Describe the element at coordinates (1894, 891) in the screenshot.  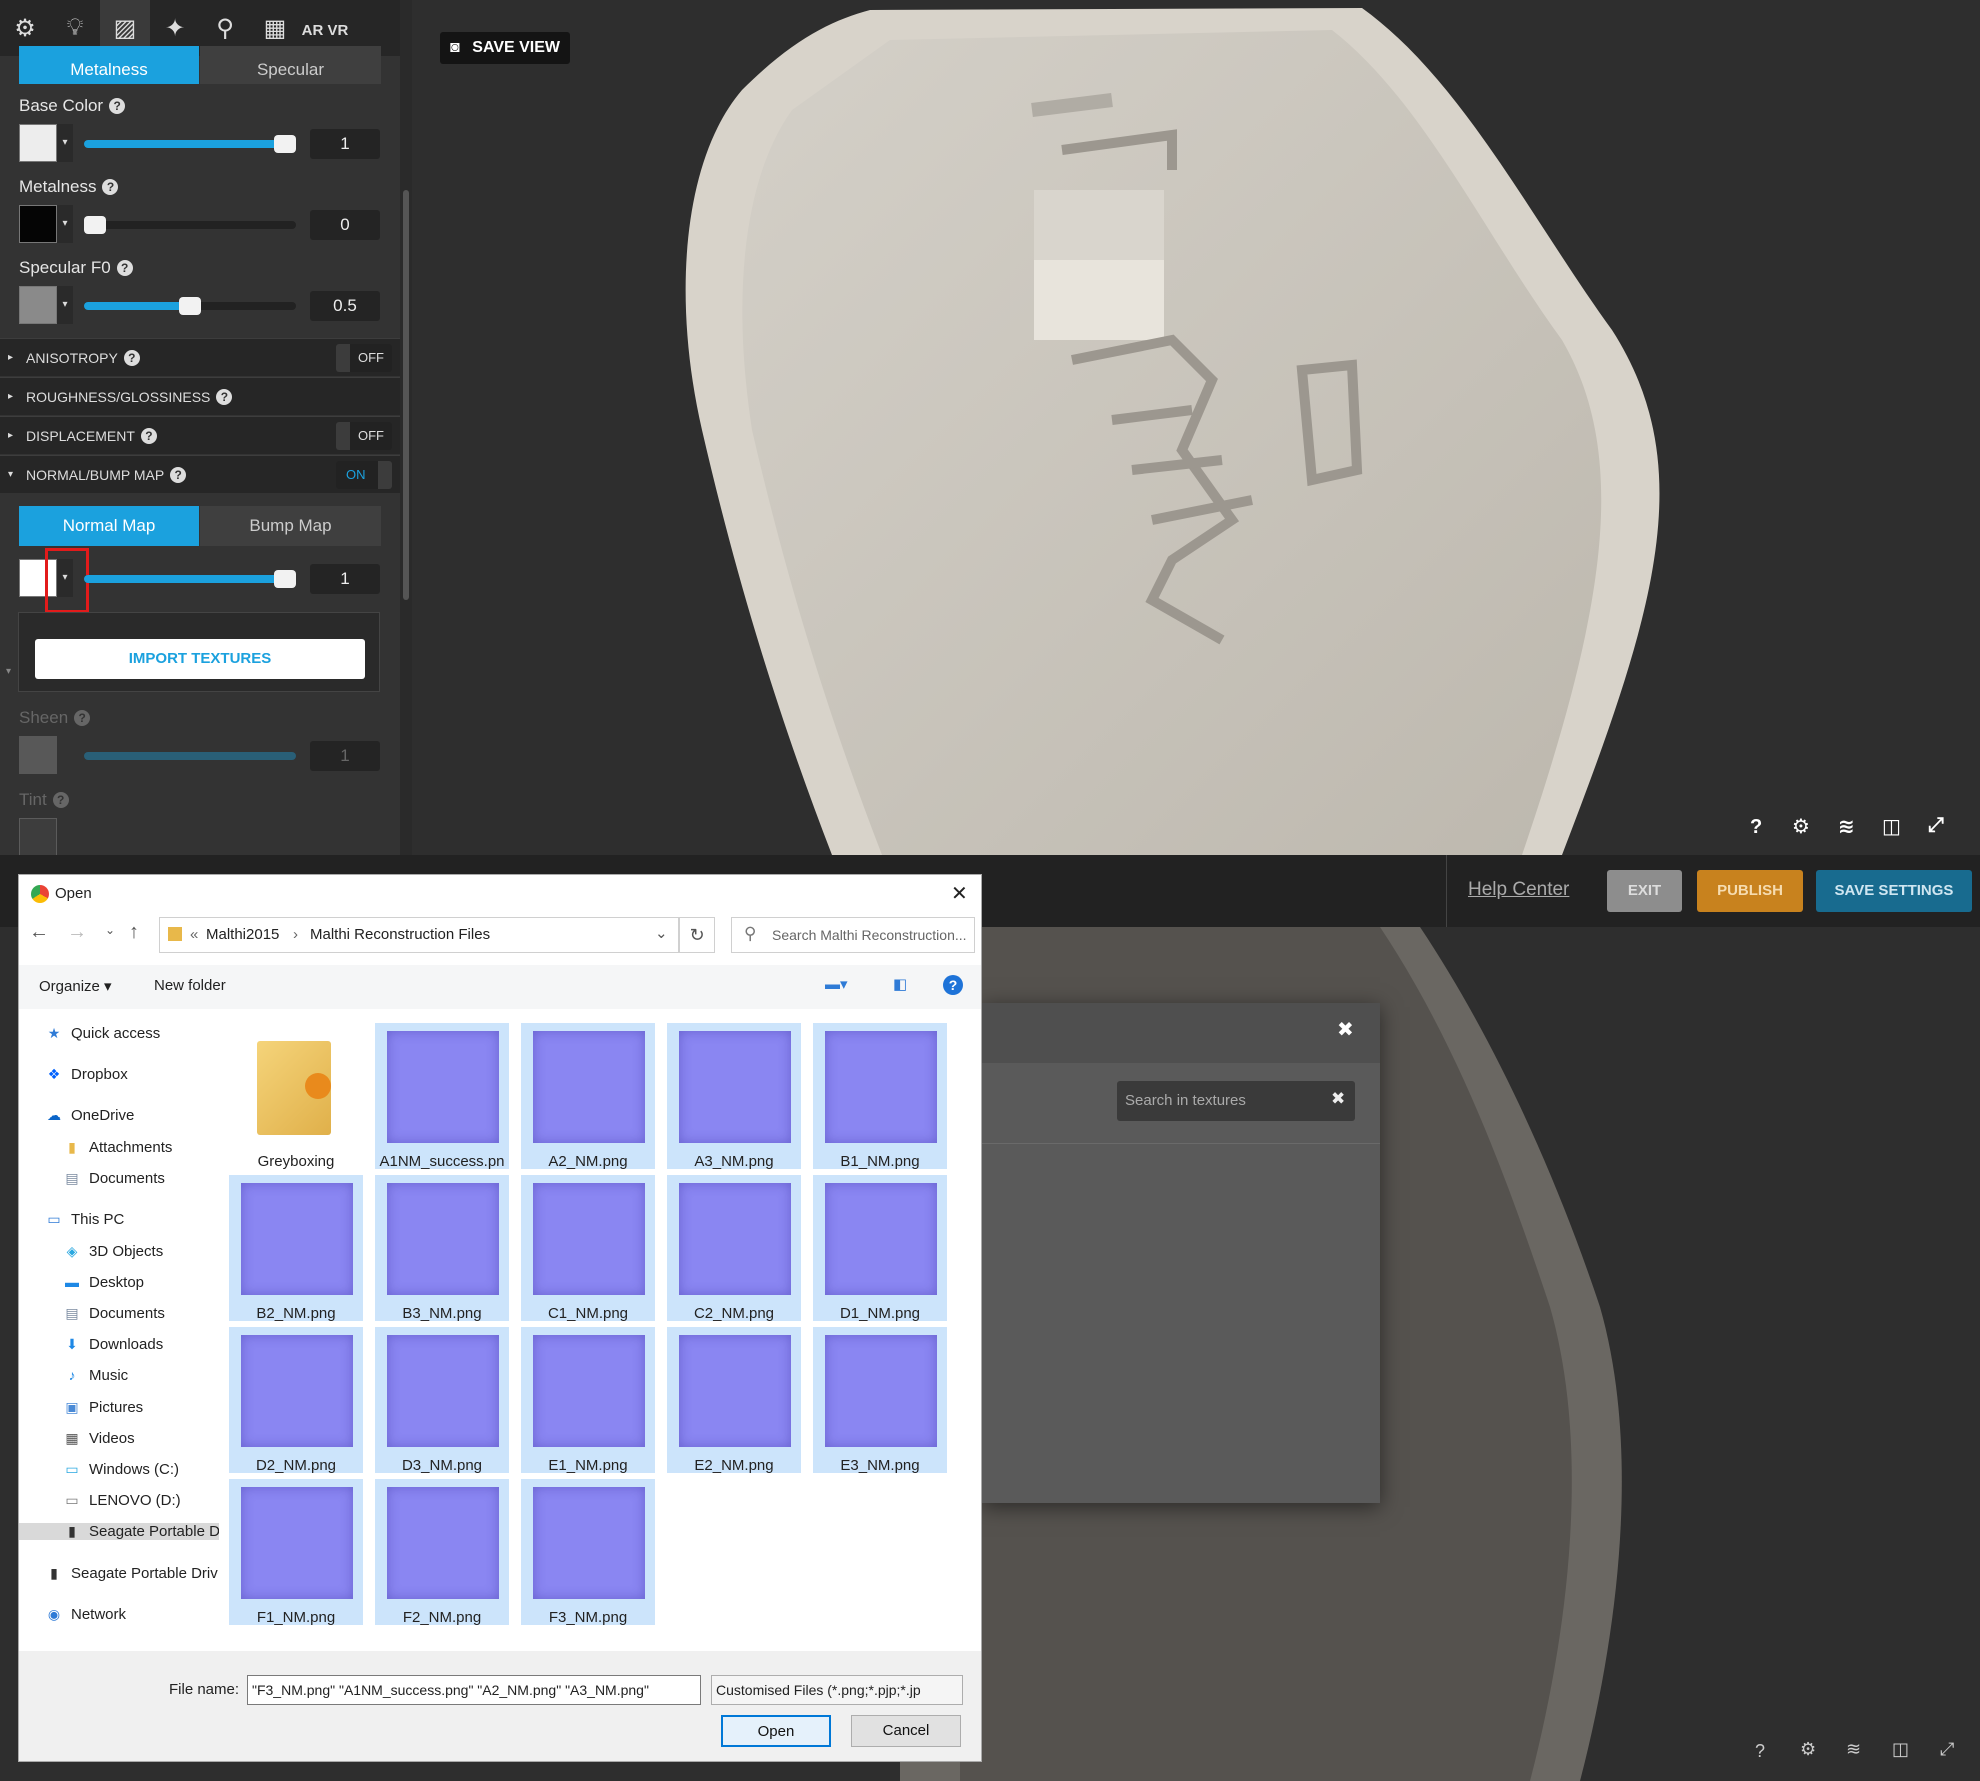
I see `save-settings-button: SAVE SETTINGS` at that location.